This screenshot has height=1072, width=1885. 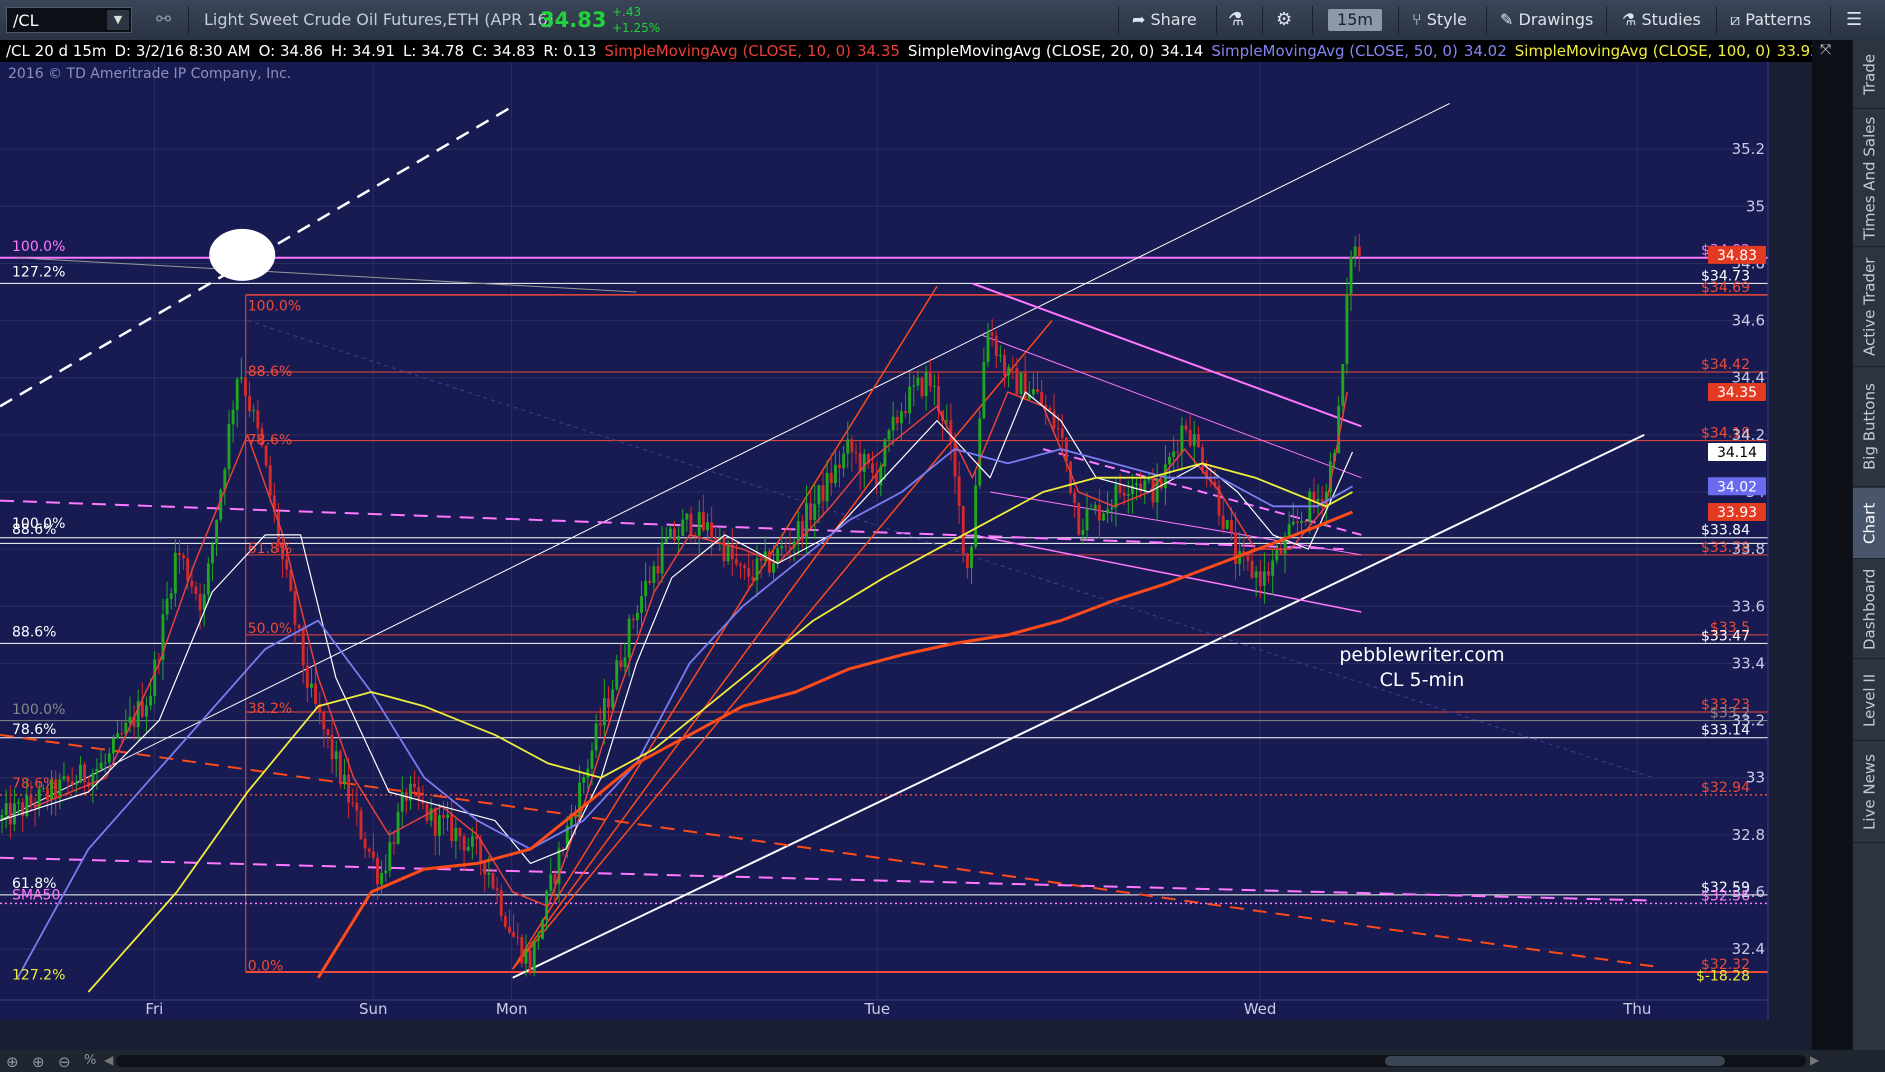 I want to click on sma20-label: SimpleMovingAvg (CLOSE, 20, 0), so click(x=1031, y=51).